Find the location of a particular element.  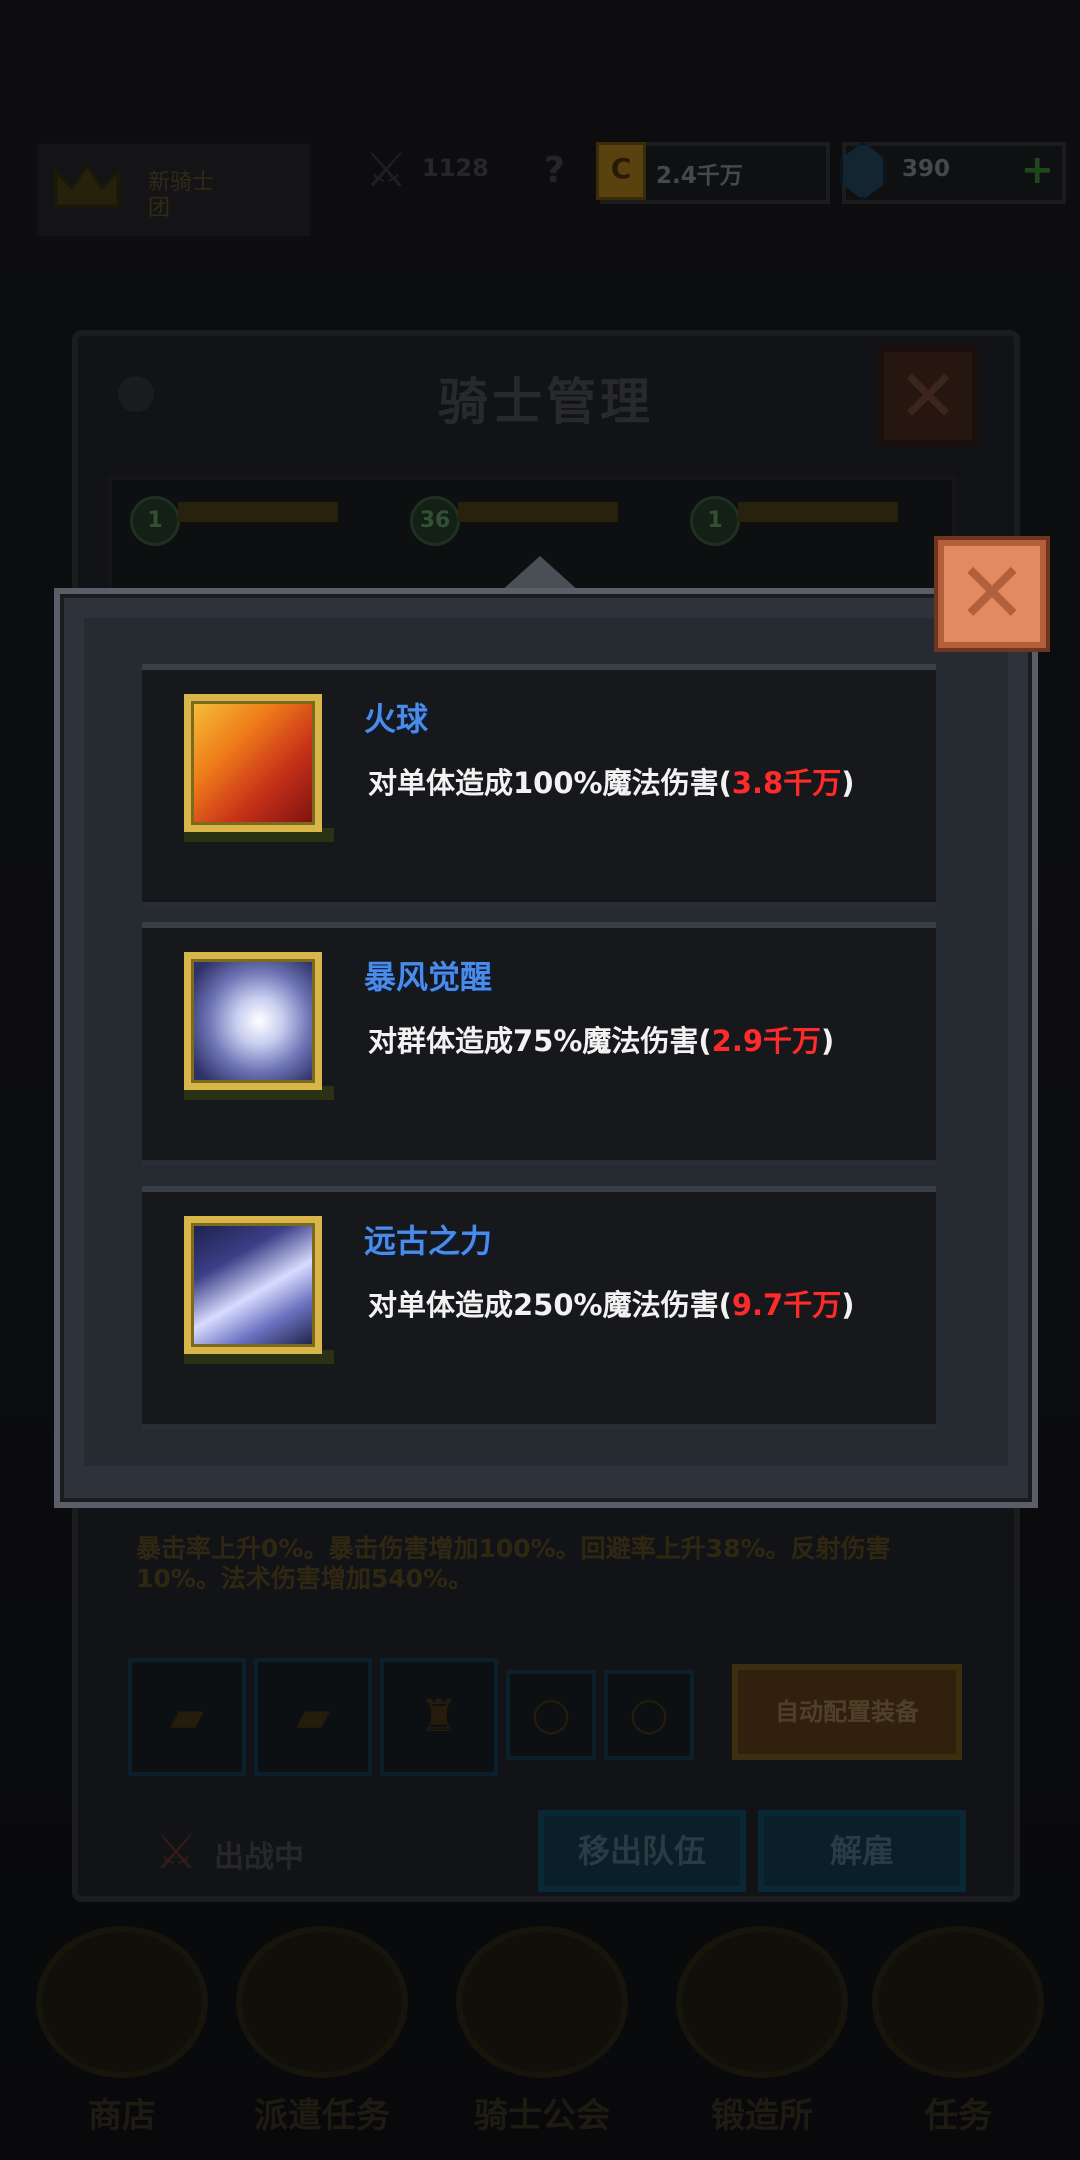

skill-description: 对群体造成75%魔法伤害(2.9千万) is located at coordinates (601, 1039).